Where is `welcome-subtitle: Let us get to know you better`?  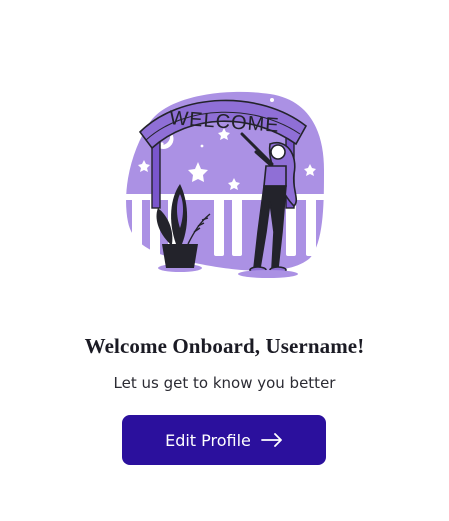 welcome-subtitle: Let us get to know you better is located at coordinates (224, 383).